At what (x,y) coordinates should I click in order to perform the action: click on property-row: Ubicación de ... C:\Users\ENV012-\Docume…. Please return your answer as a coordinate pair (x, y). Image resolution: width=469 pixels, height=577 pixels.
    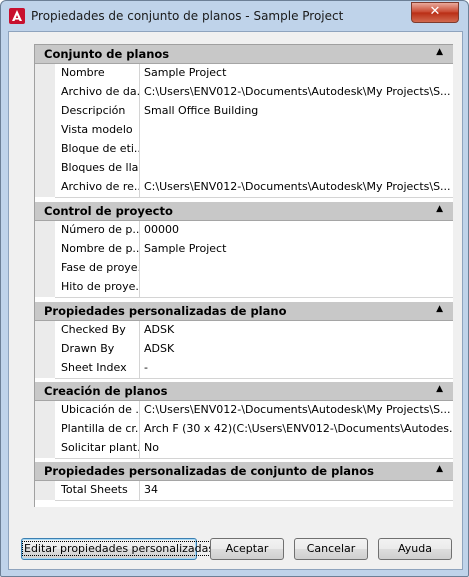
    Looking at the image, I should click on (254, 411).